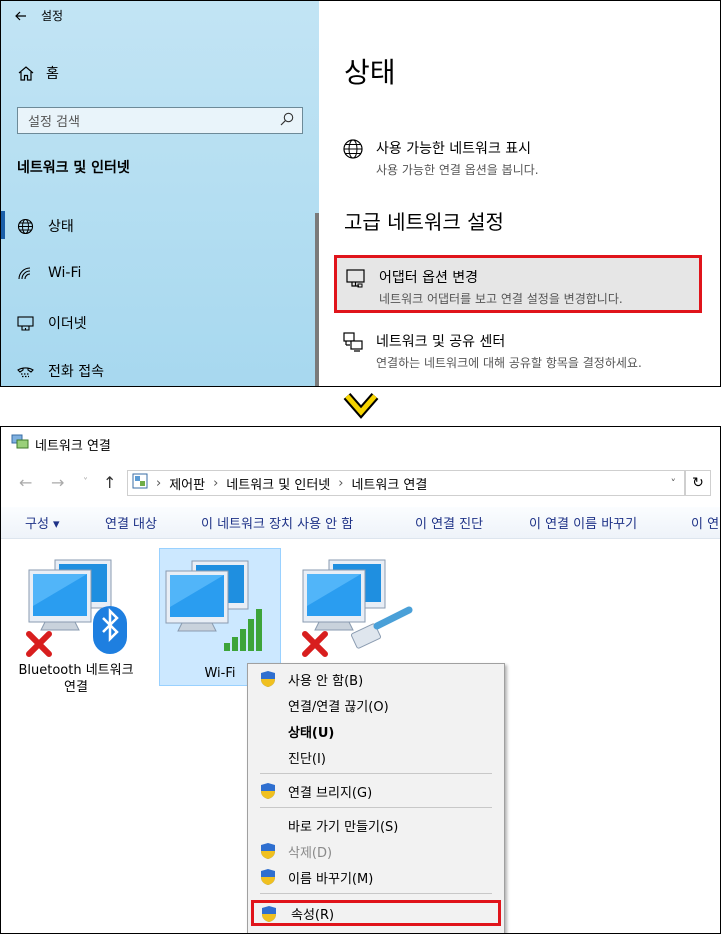 This screenshot has height=934, width=721. I want to click on recent-dropdown-icon: ˅, so click(85, 482).